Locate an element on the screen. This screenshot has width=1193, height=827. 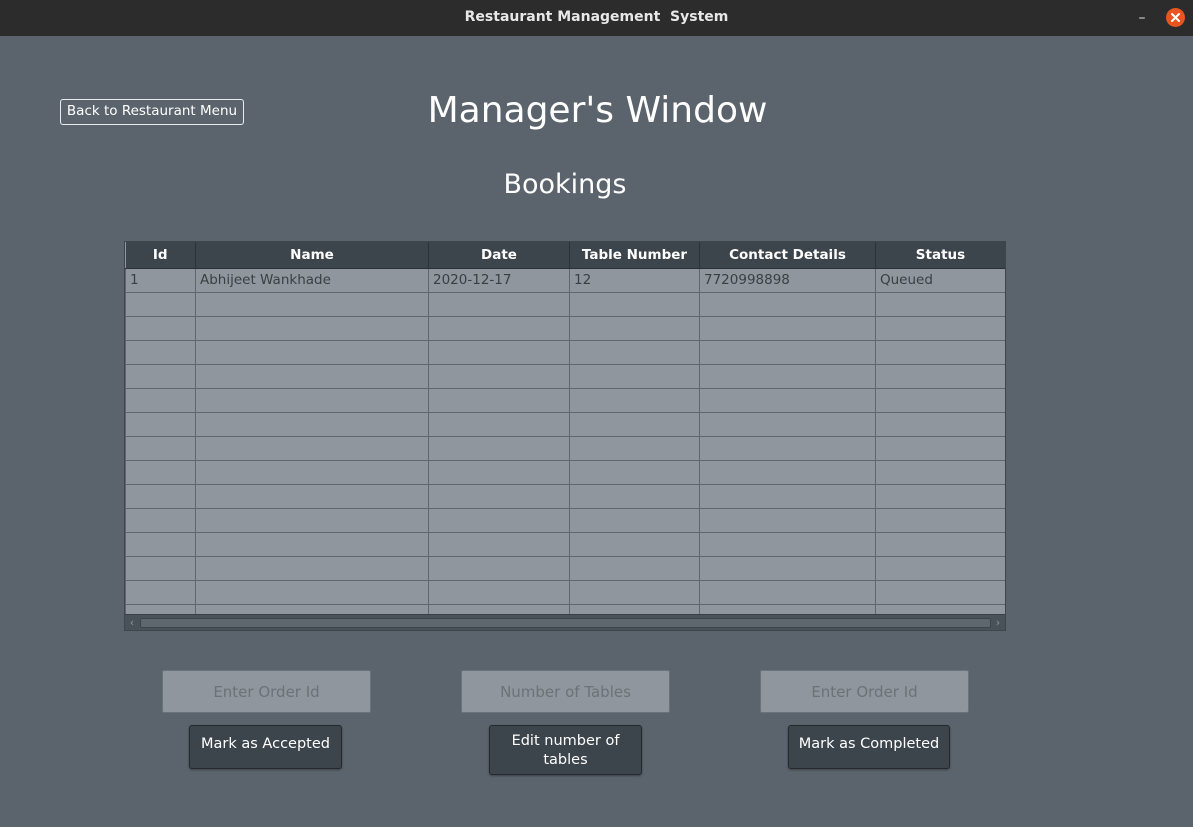
number-of-tables-input is located at coordinates (565, 691).